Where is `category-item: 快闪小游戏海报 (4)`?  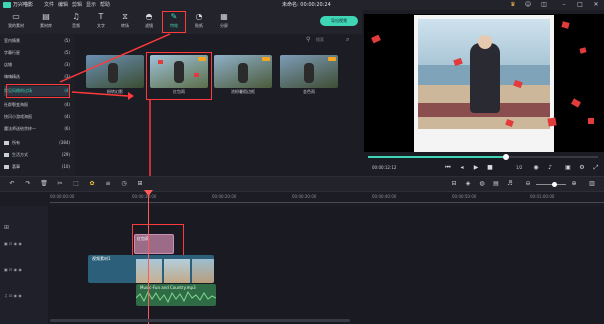
category-item: 快闪小游戏海报 (4) is located at coordinates (37, 117).